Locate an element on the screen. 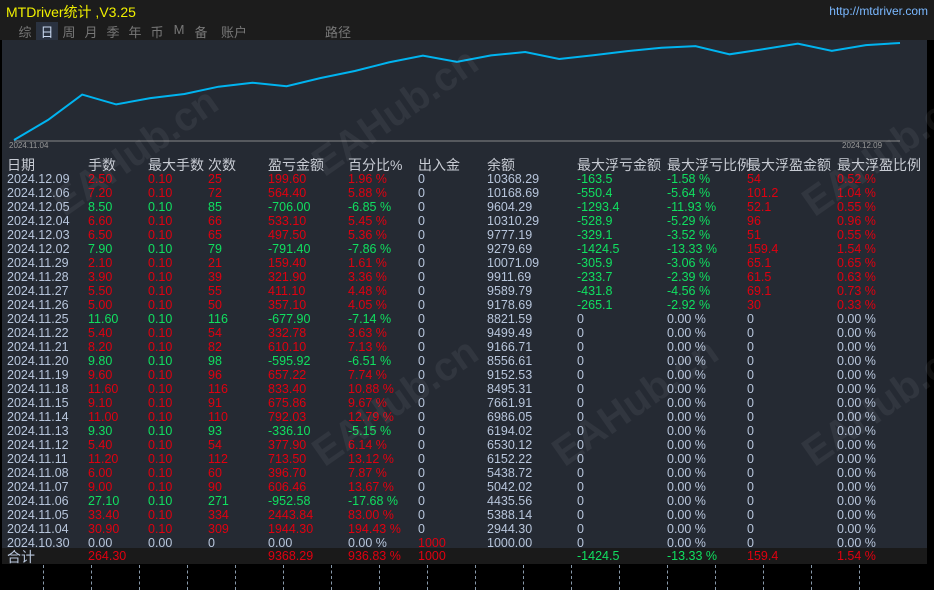 This screenshot has width=934, height=590. cell-date: 2024.11.20 is located at coordinates (38, 361).